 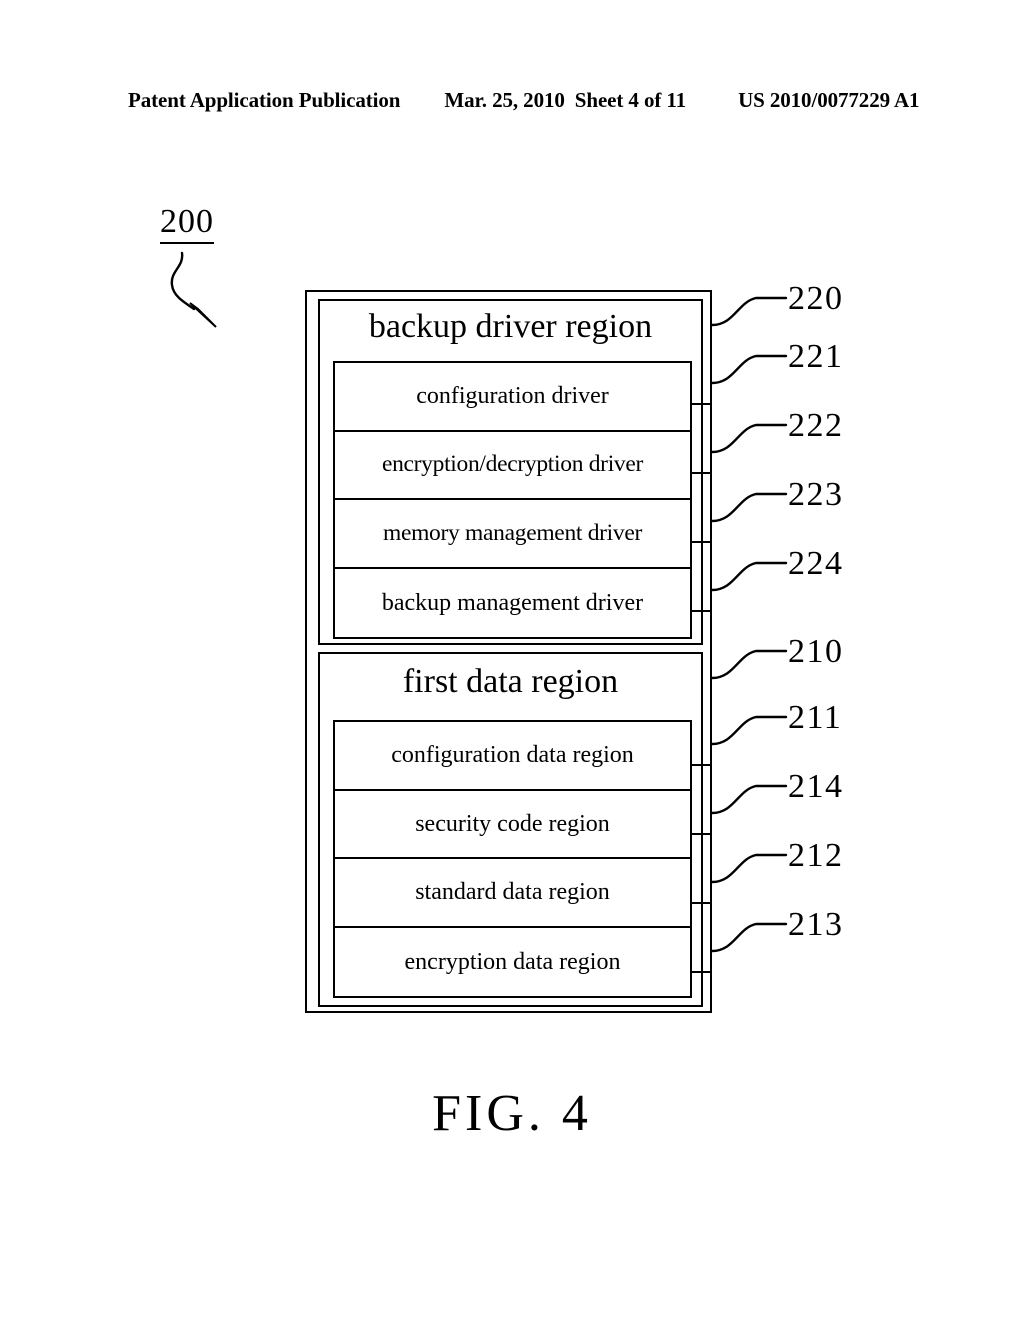 What do you see at coordinates (512, 466) in the screenshot?
I see `subitem-encryption-decryption-driver: encryption/decryption driver` at bounding box center [512, 466].